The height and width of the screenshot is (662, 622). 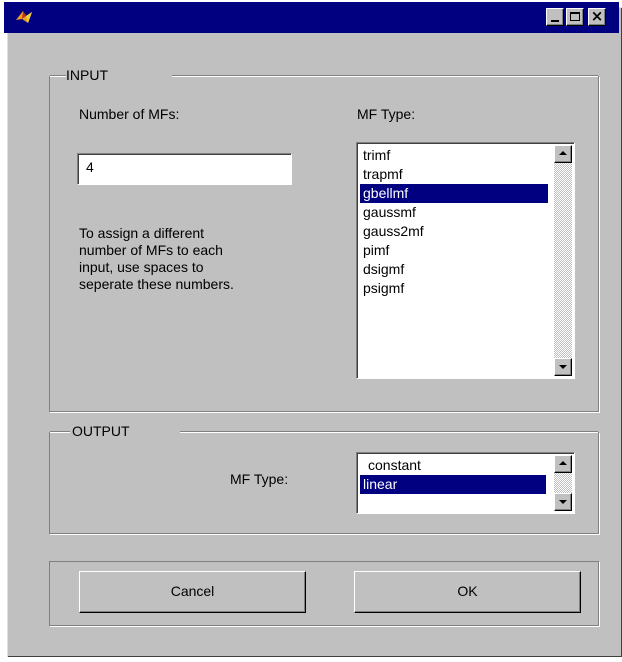 What do you see at coordinates (563, 483) in the screenshot?
I see `output-list-scrollbar` at bounding box center [563, 483].